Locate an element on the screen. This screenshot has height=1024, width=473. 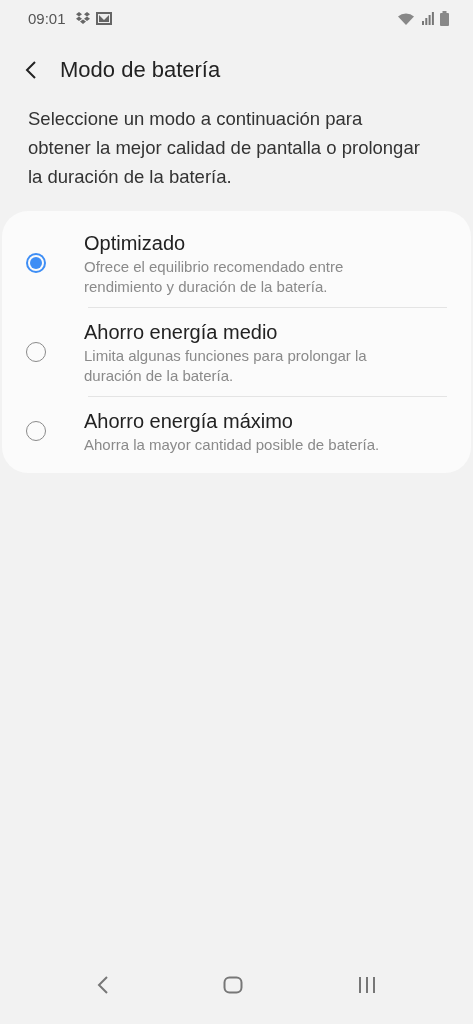
description-text: Seleccione un modo a continuación para obtener la mejor calidad de pantalla o prolongar la duración de la batería. is located at coordinates (224, 148).